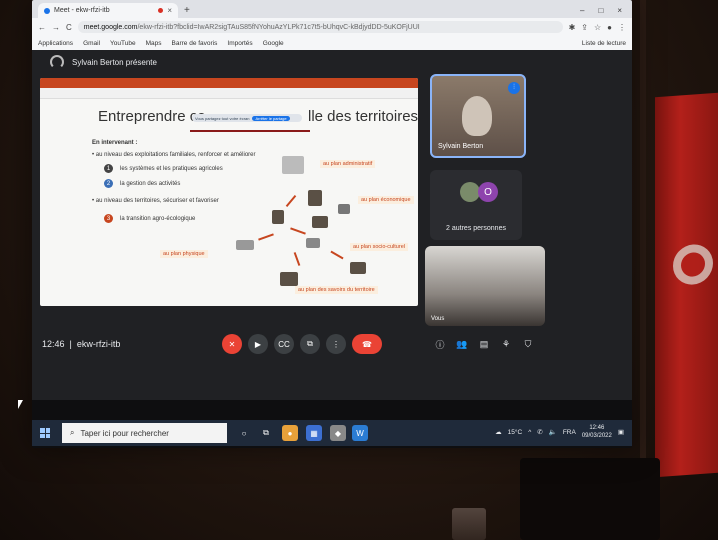  Describe the element at coordinates (124, 433) in the screenshot. I see `search-placeholder: Taper ici pour rechercher` at that location.